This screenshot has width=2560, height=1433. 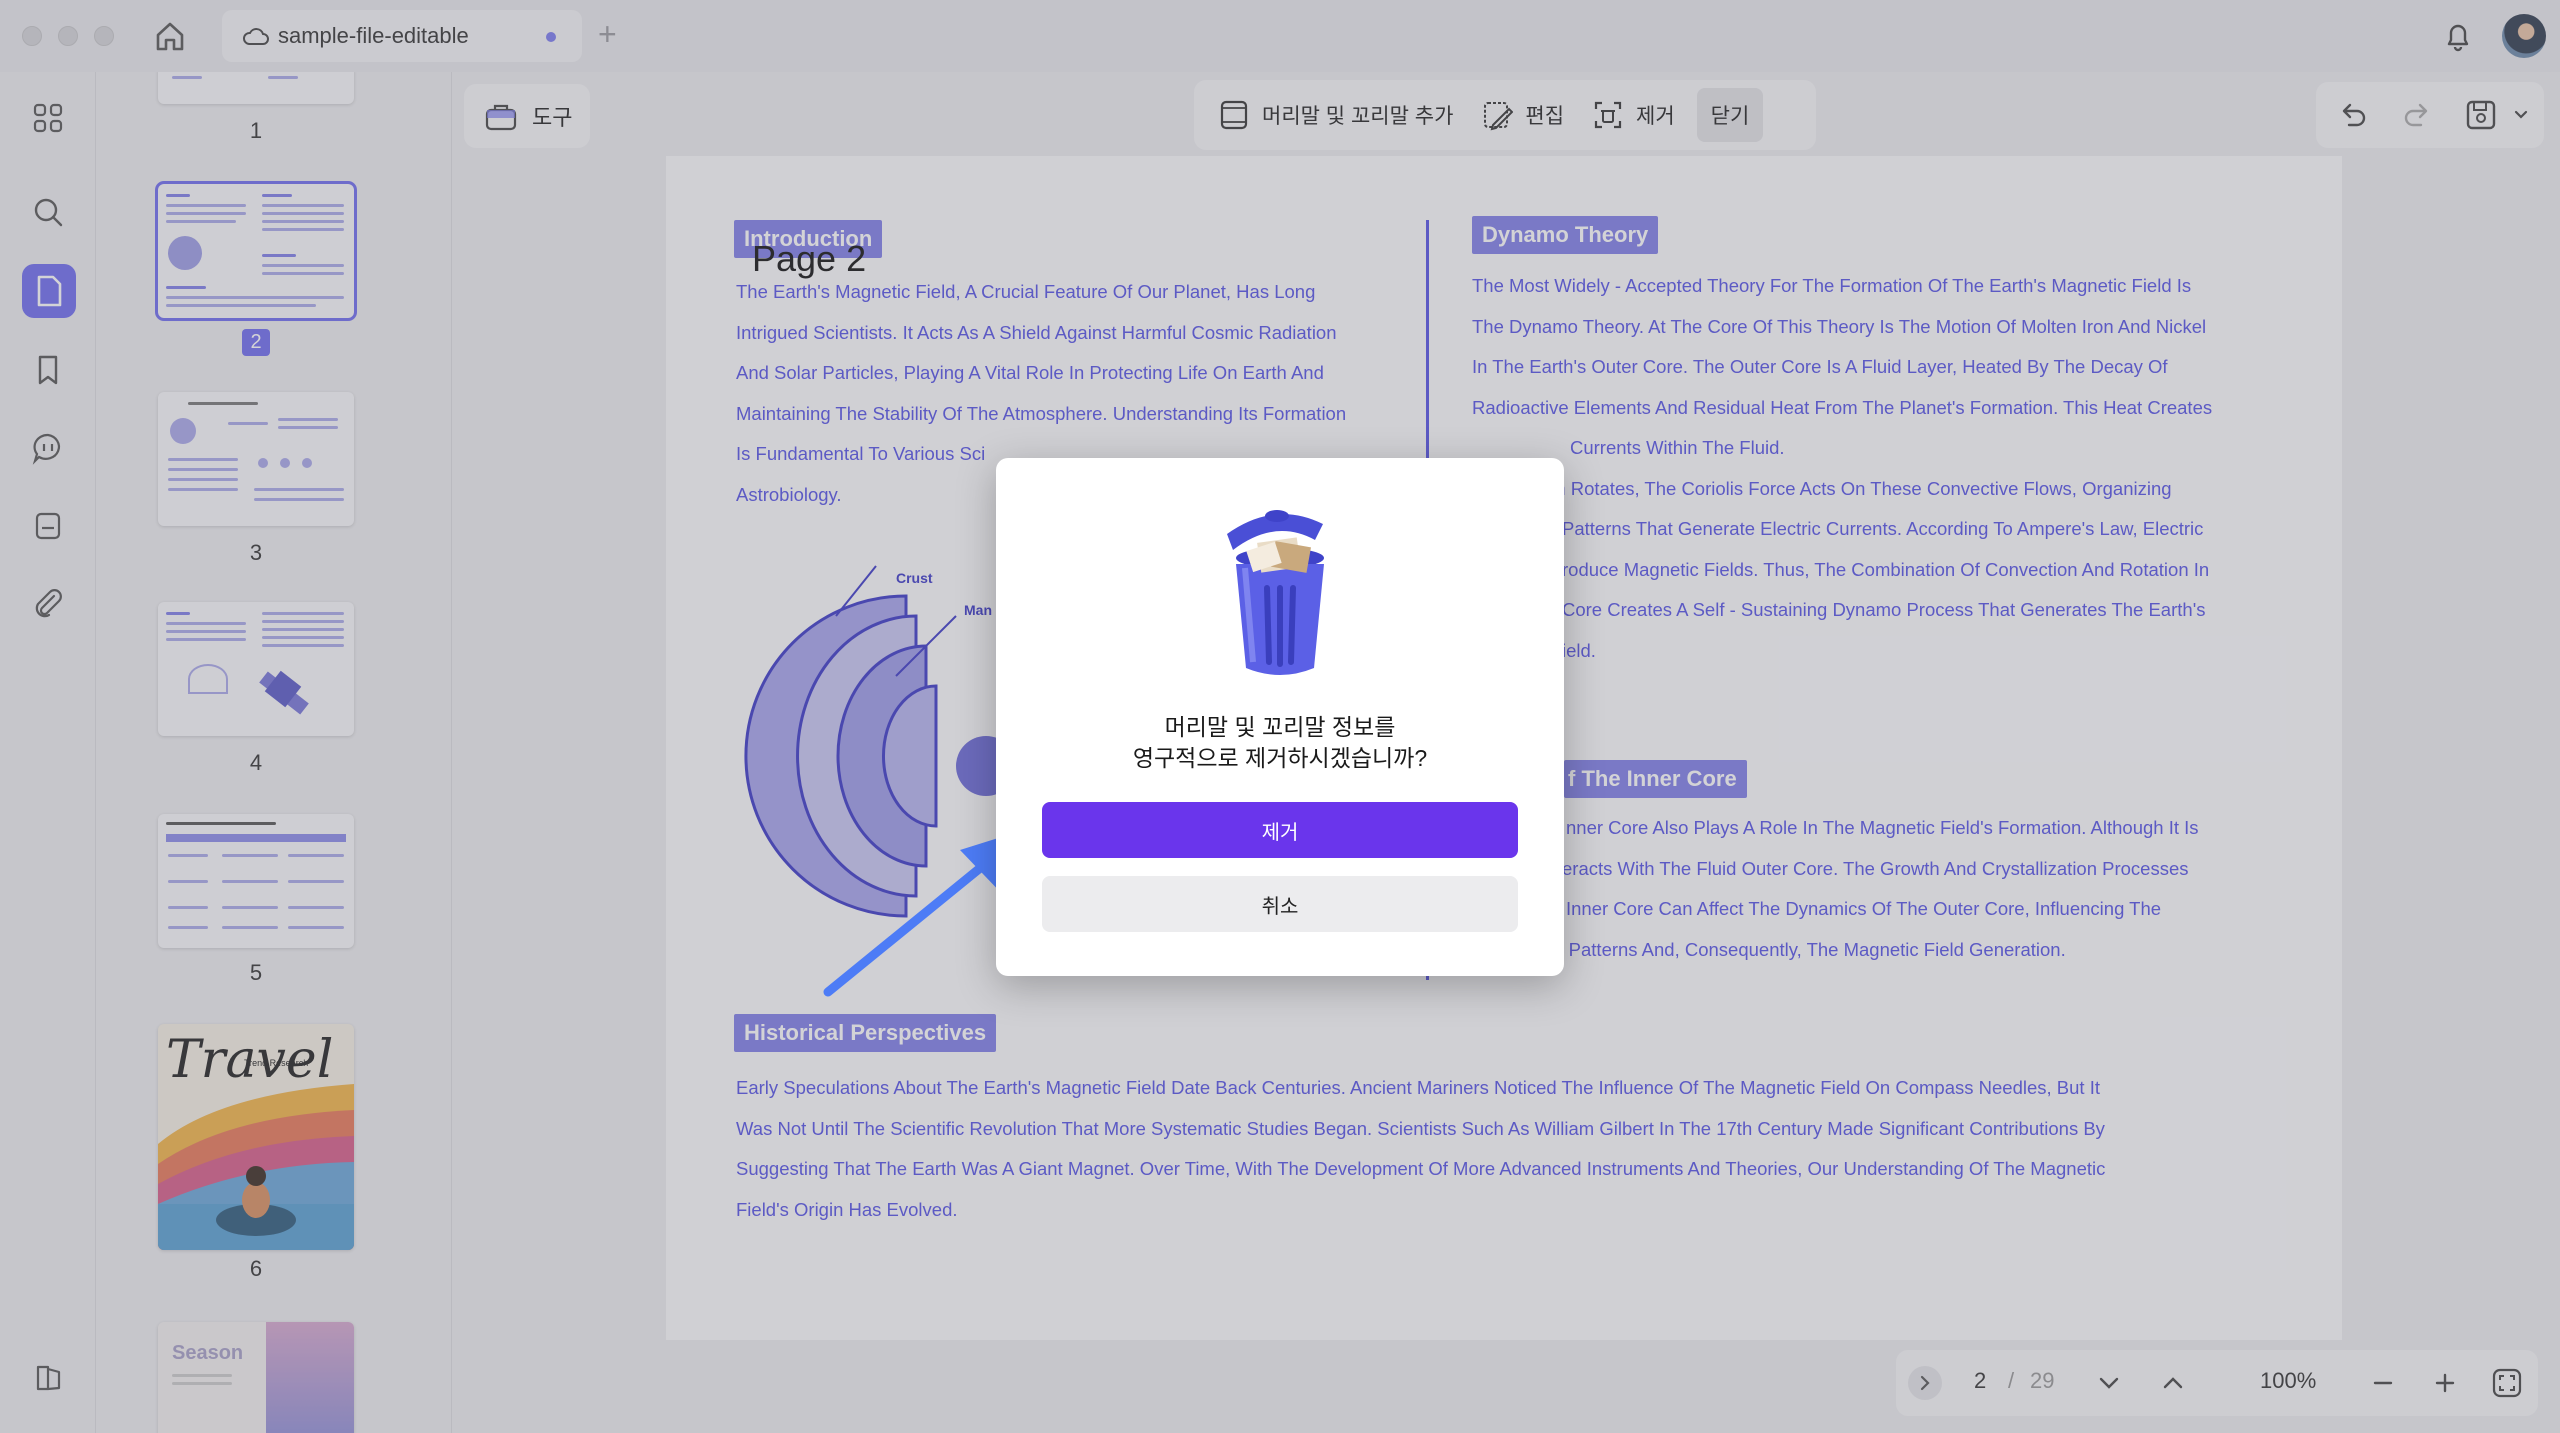 I want to click on remove-confirmation-dialog: 머리말 및 꼬리말 정보를 영구적으로 제거하시겠습니까? 제거 취소, so click(x=1280, y=717).